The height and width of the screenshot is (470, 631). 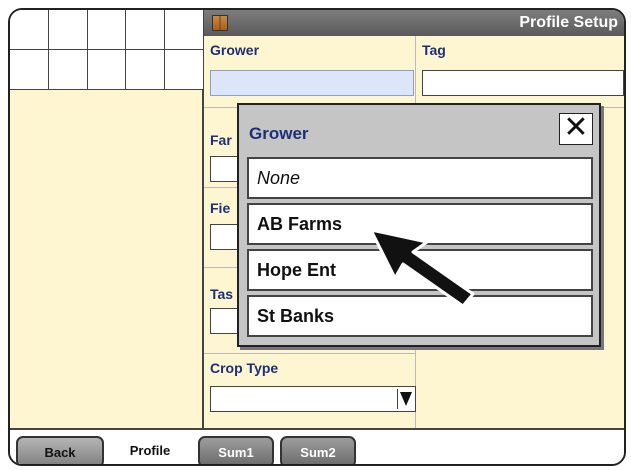 What do you see at coordinates (414, 23) in the screenshot?
I see `title-bar: Profile Setup` at bounding box center [414, 23].